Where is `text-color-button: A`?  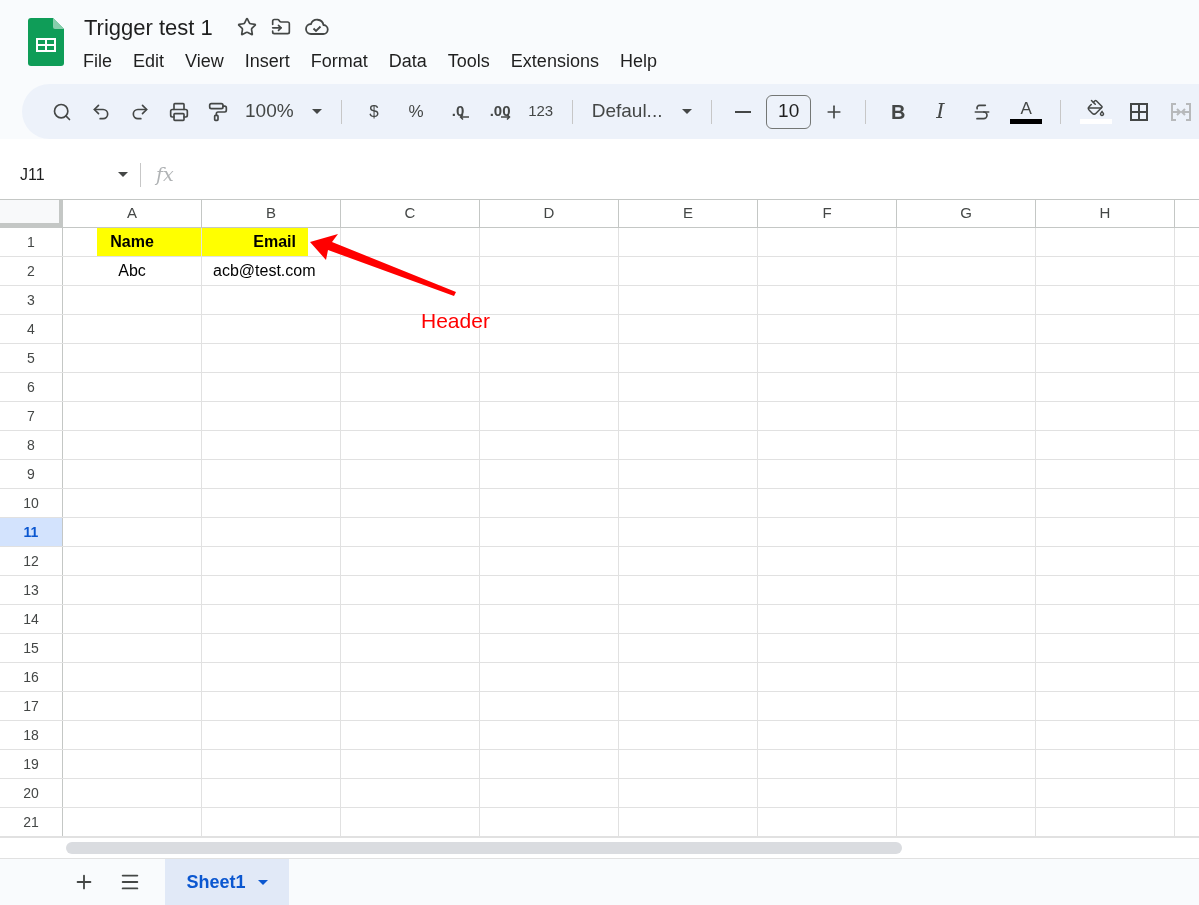 text-color-button: A is located at coordinates (1026, 111).